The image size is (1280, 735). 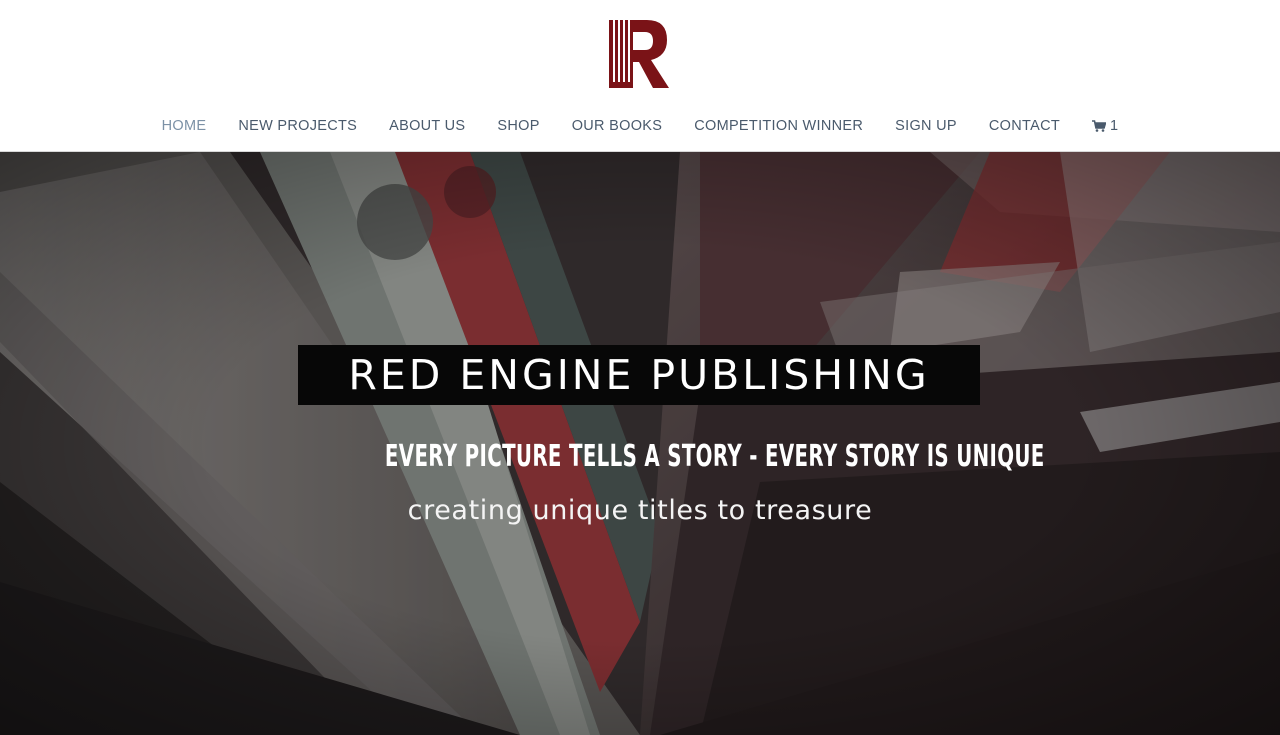 What do you see at coordinates (427, 126) in the screenshot?
I see `nav-about-us: ABOUT US` at bounding box center [427, 126].